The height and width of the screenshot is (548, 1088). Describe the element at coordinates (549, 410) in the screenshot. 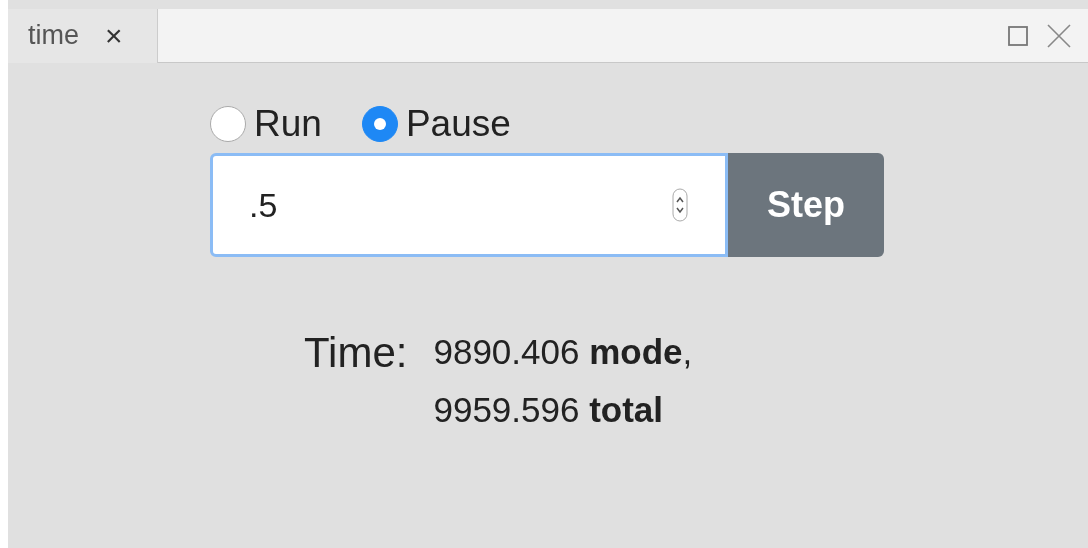

I see `time-value: 9959.596 total` at that location.